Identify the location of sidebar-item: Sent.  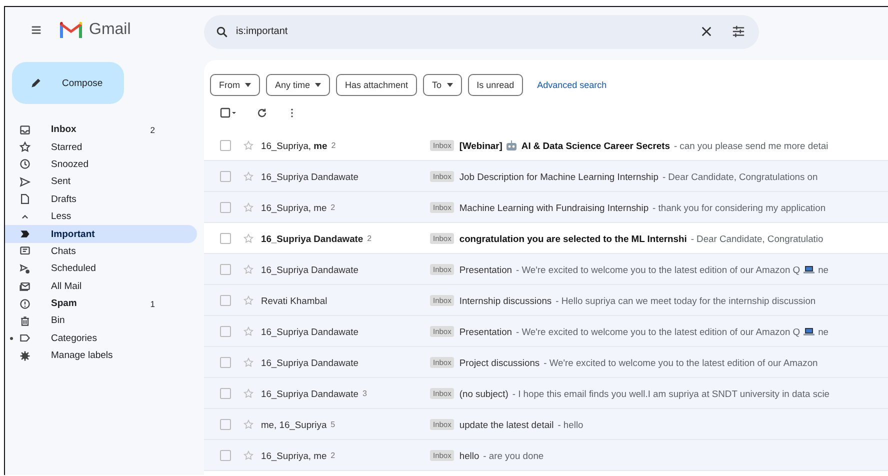
(101, 182).